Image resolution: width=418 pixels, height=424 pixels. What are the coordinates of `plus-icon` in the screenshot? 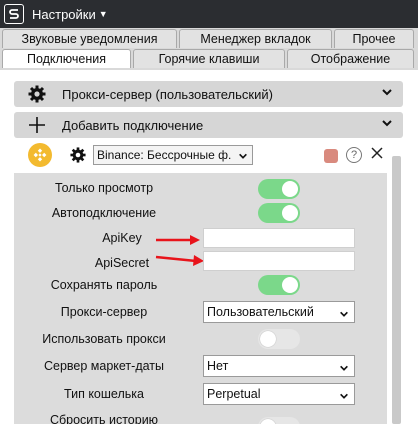 It's located at (37, 125).